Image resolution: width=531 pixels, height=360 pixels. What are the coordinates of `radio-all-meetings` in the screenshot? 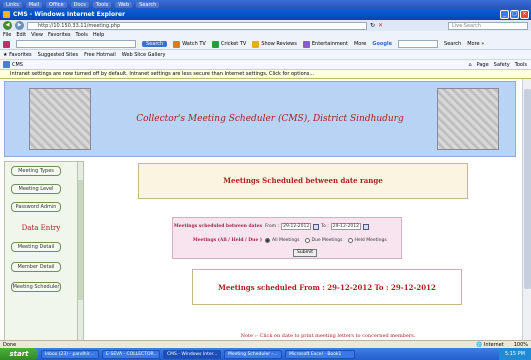 It's located at (267, 240).